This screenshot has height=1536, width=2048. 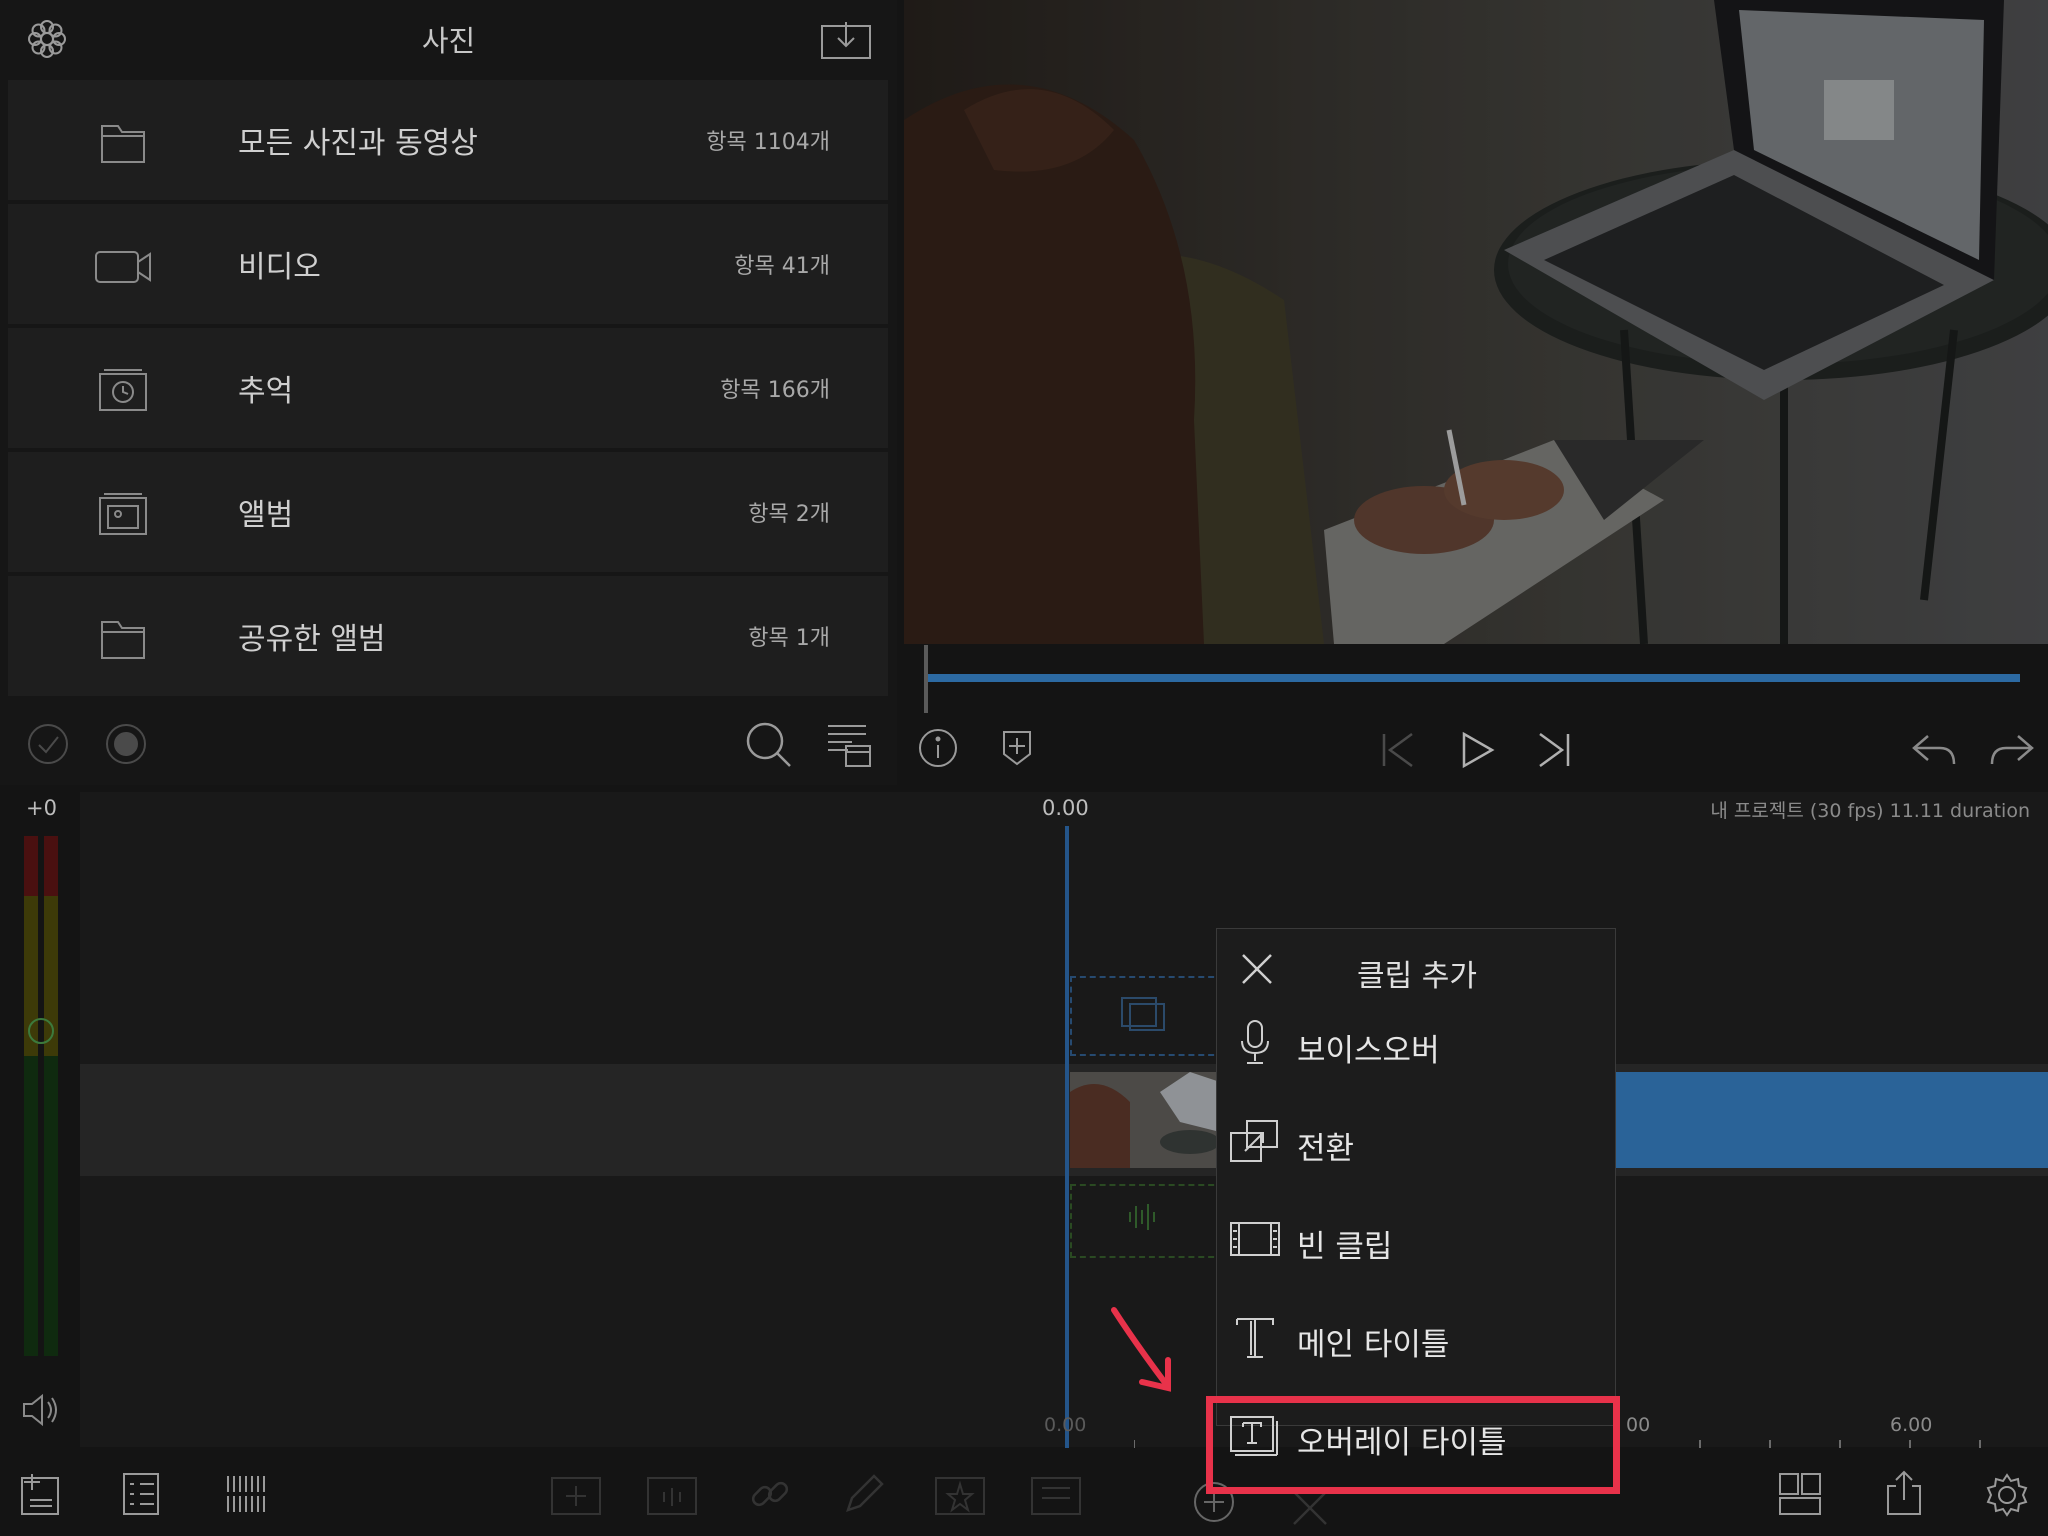 What do you see at coordinates (248, 1494) in the screenshot?
I see `barcode-icon` at bounding box center [248, 1494].